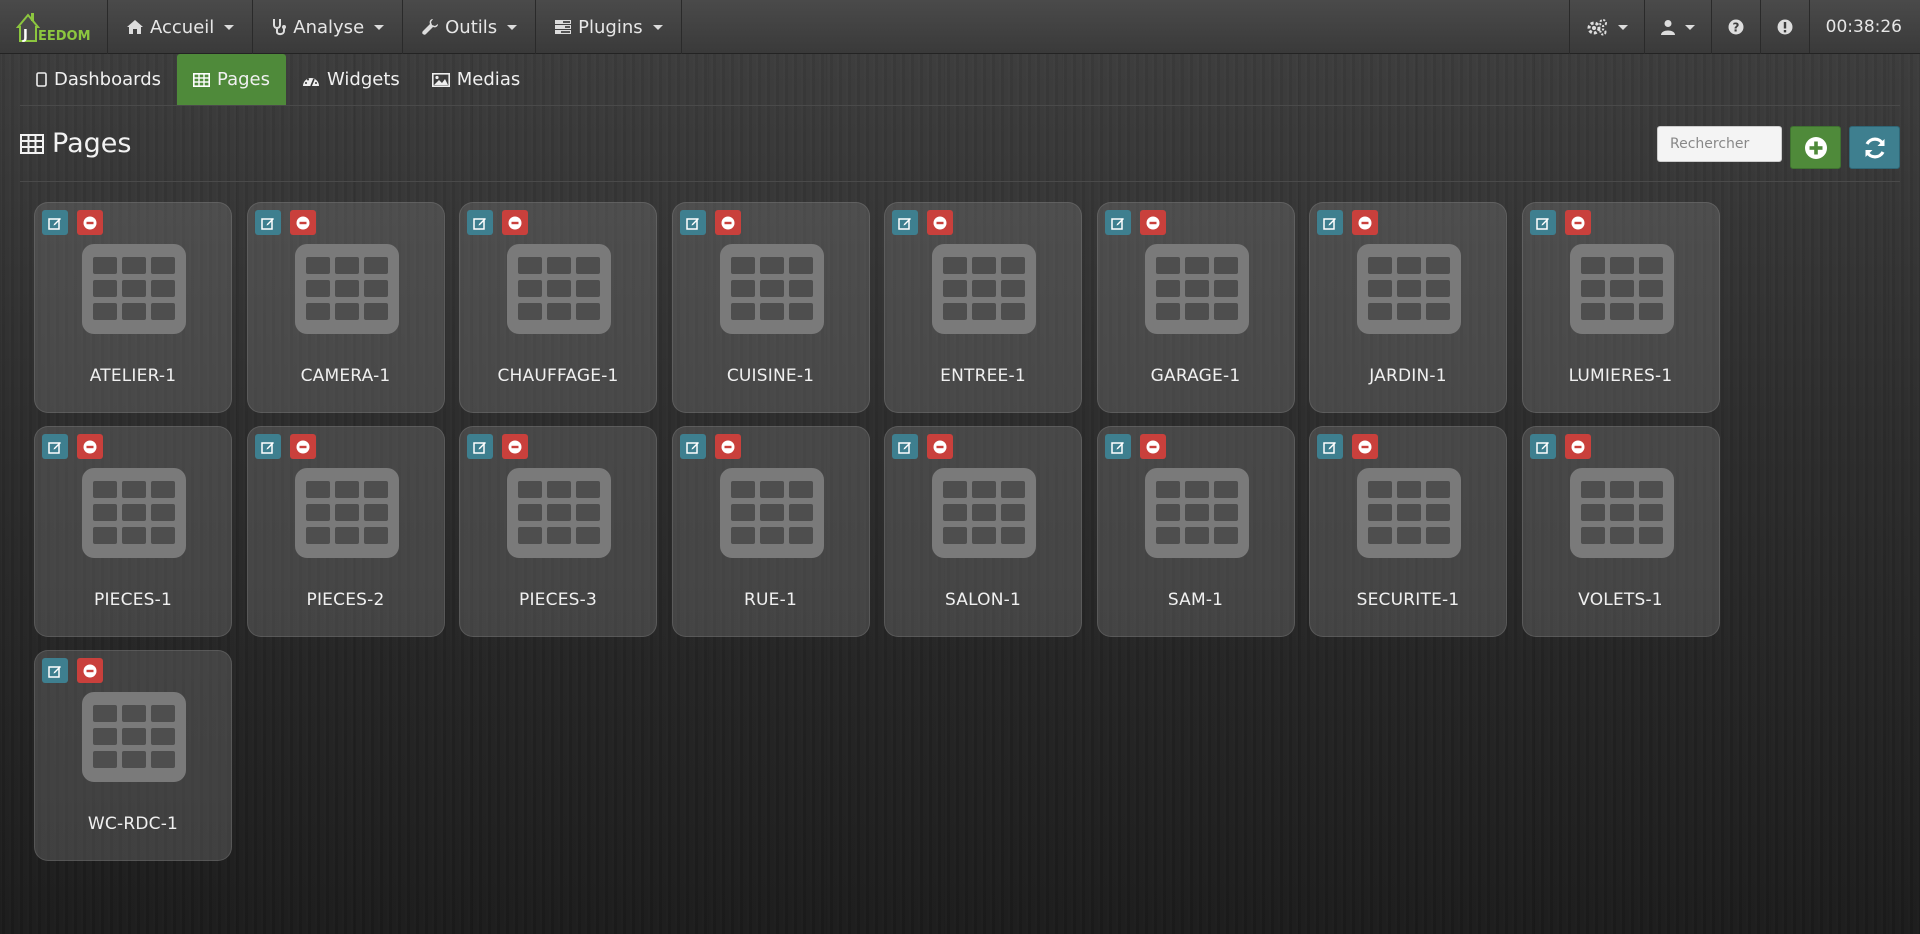 The height and width of the screenshot is (934, 1920). I want to click on page-card: PIECES-3, so click(558, 531).